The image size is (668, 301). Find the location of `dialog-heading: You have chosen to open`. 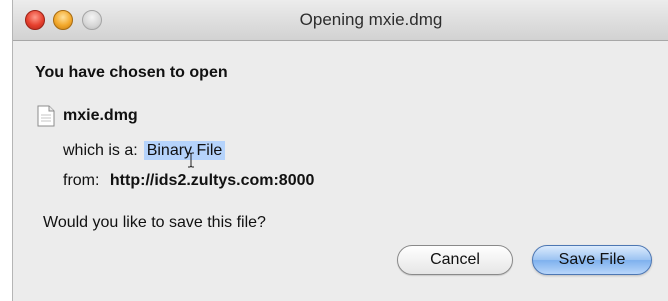

dialog-heading: You have chosen to open is located at coordinates (131, 72).